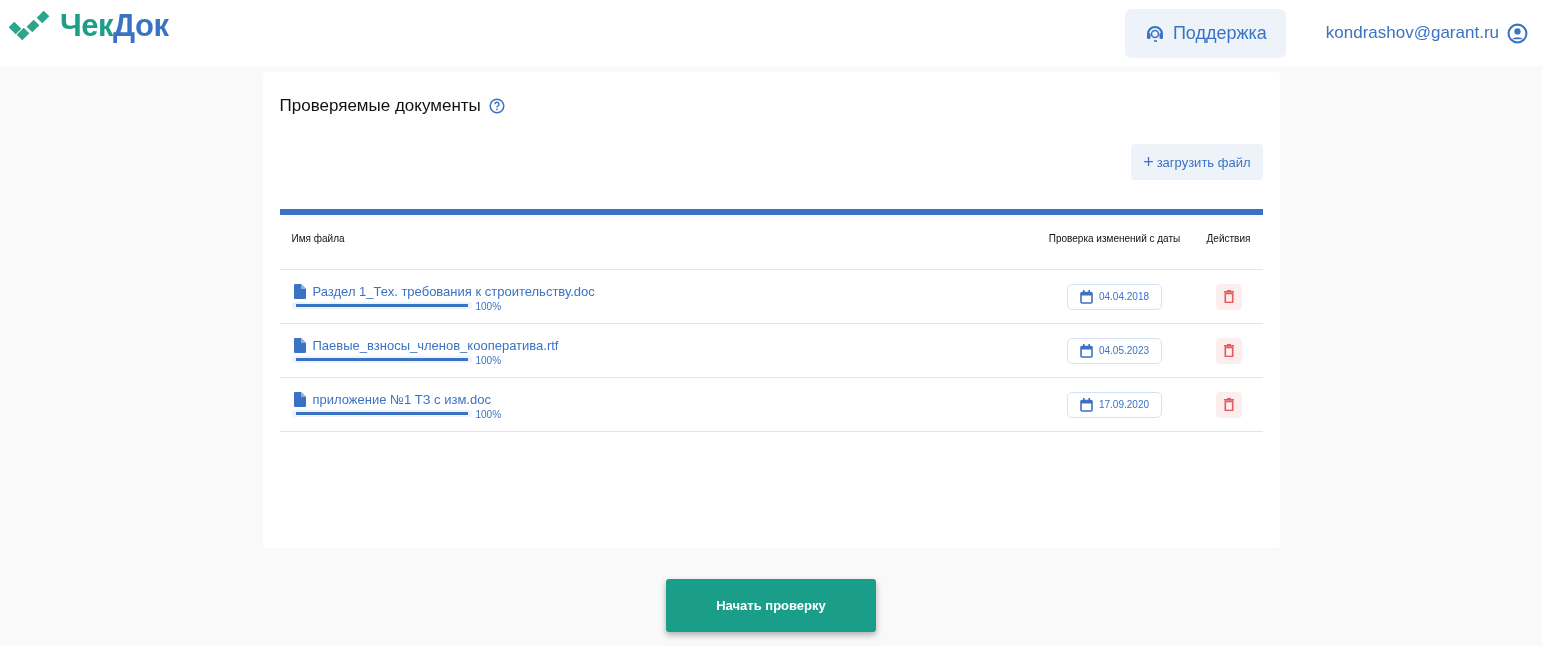  I want to click on support-button: Поддержка, so click(1205, 33).